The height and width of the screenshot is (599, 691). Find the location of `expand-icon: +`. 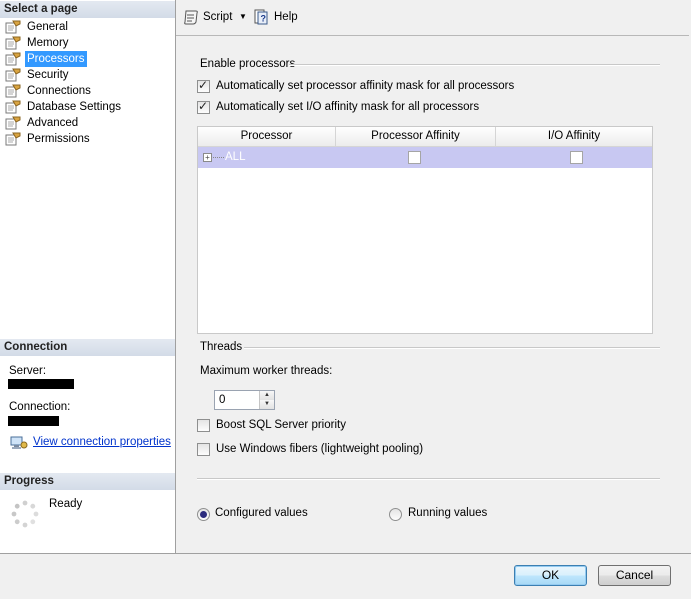

expand-icon: + is located at coordinates (207, 157).